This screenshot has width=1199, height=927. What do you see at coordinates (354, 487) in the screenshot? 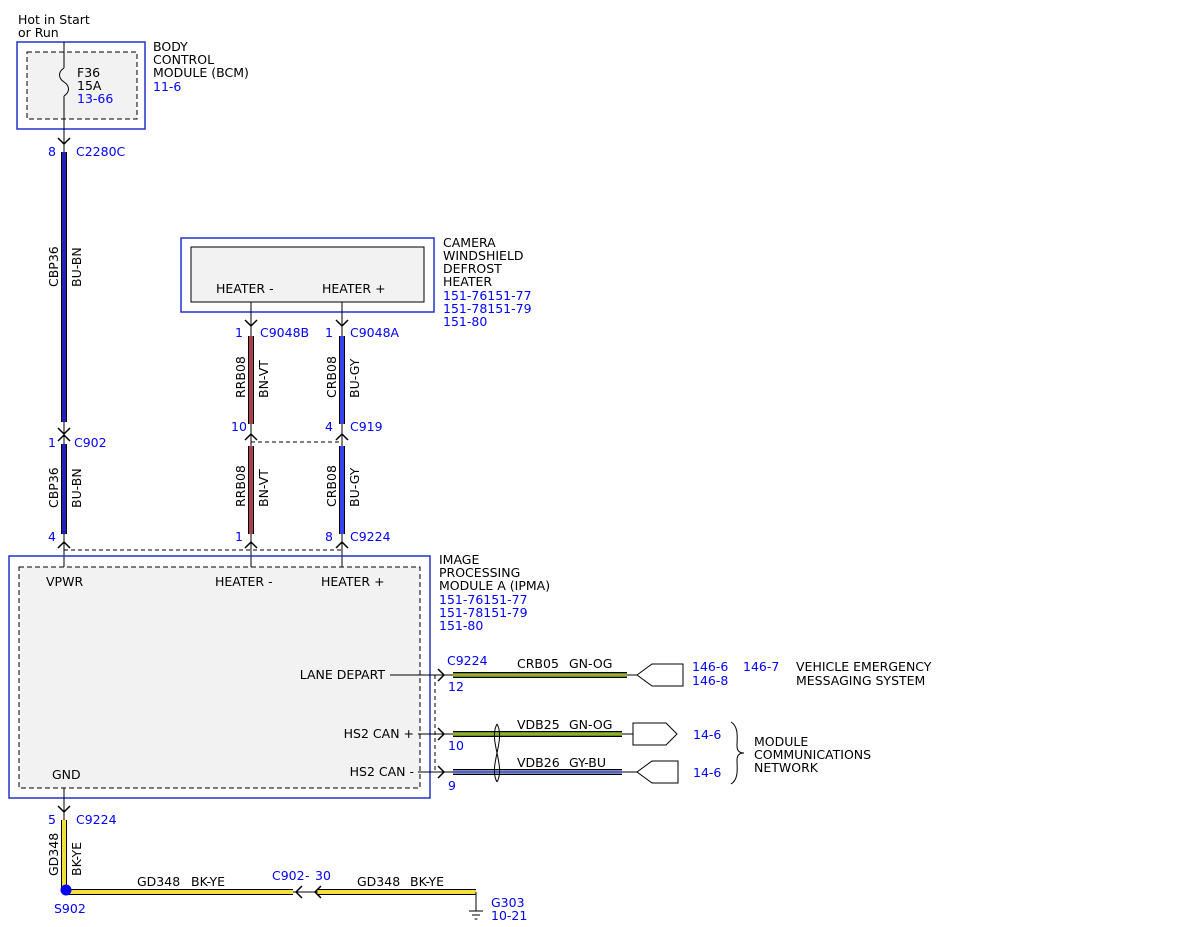
I see `crb08-lower-color: BU-GY` at bounding box center [354, 487].